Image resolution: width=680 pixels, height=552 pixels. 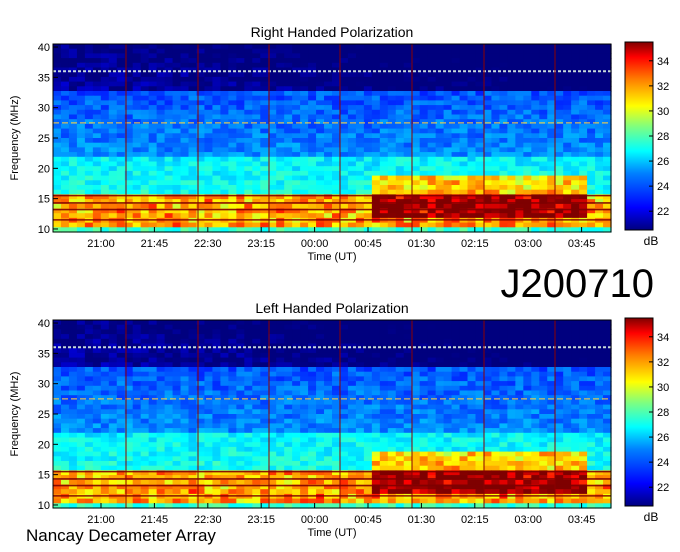 I want to click on station-label: Nancay Decameter Array, so click(x=121, y=535).